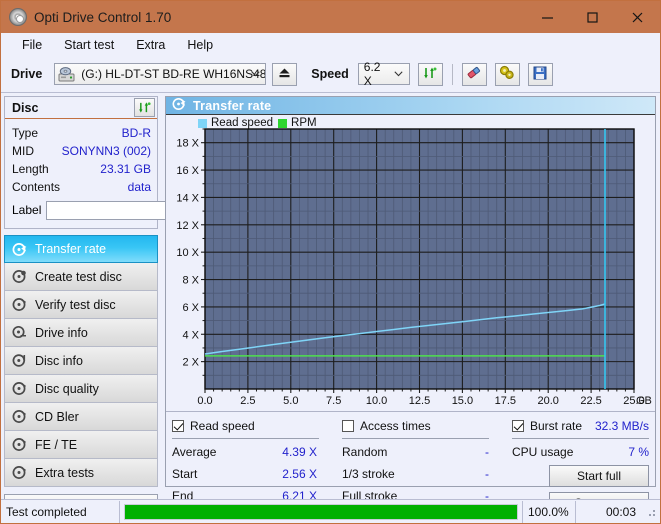  I want to click on eject-icon, so click(284, 74).